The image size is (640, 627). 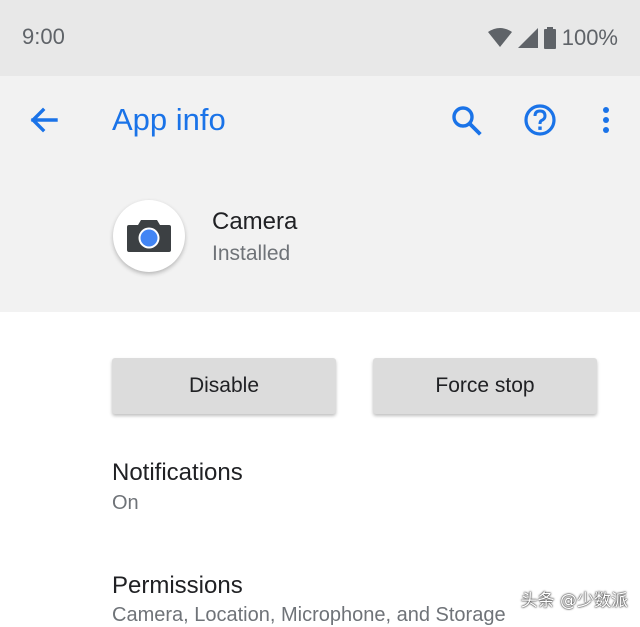 I want to click on app-name: Camera, so click(x=255, y=221).